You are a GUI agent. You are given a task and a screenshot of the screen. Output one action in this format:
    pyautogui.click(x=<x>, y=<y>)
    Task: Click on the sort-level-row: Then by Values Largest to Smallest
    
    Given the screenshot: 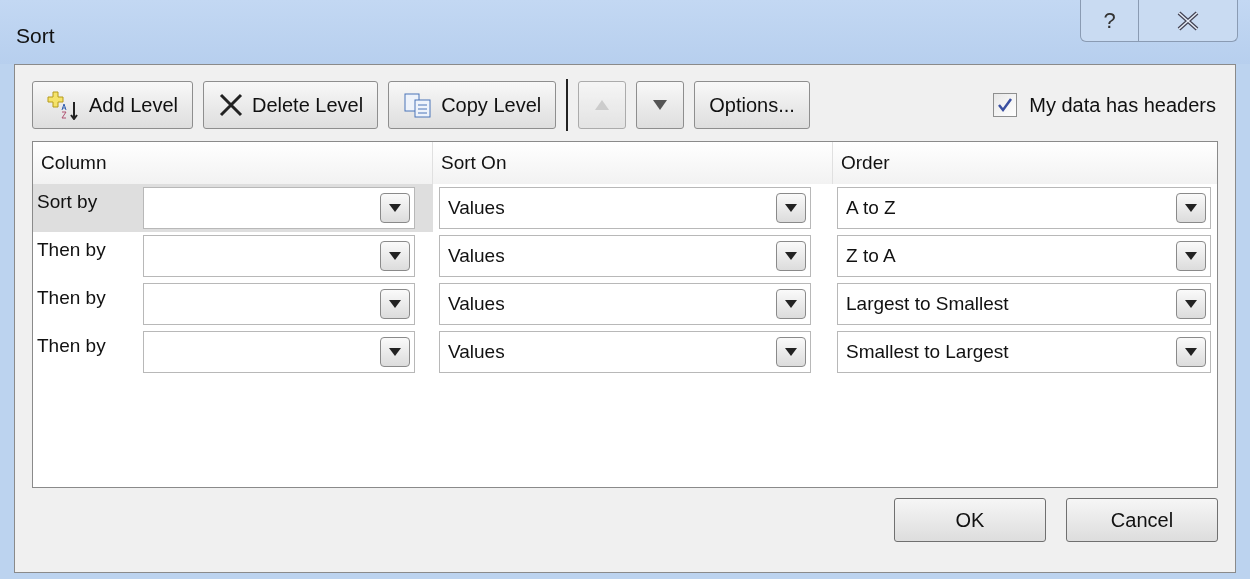 What is the action you would take?
    pyautogui.click(x=625, y=304)
    